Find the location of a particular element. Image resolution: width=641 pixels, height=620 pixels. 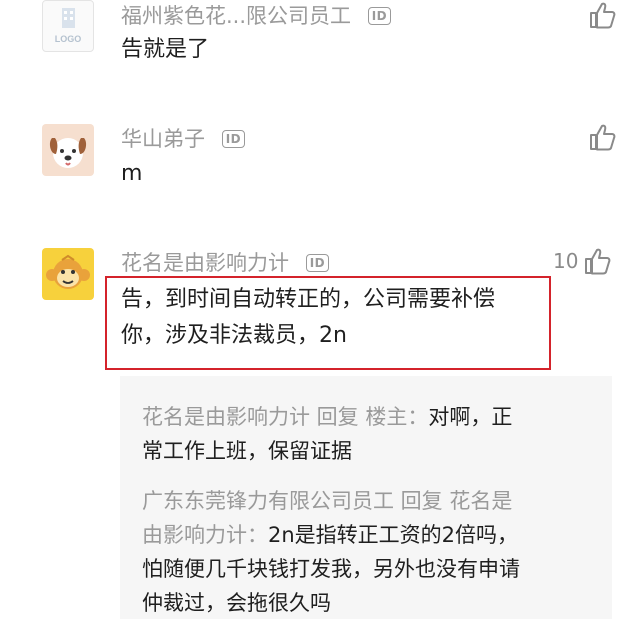

comment-author: 花名是由影响力计 ID is located at coordinates (225, 263).